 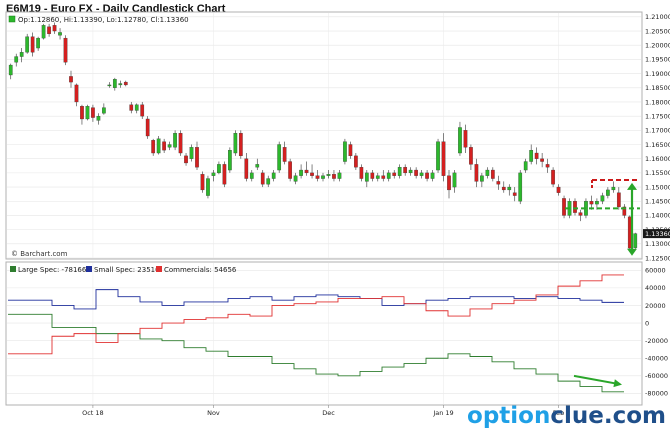 I want to click on cot-y-tick-label: 20000, so click(x=655, y=306).